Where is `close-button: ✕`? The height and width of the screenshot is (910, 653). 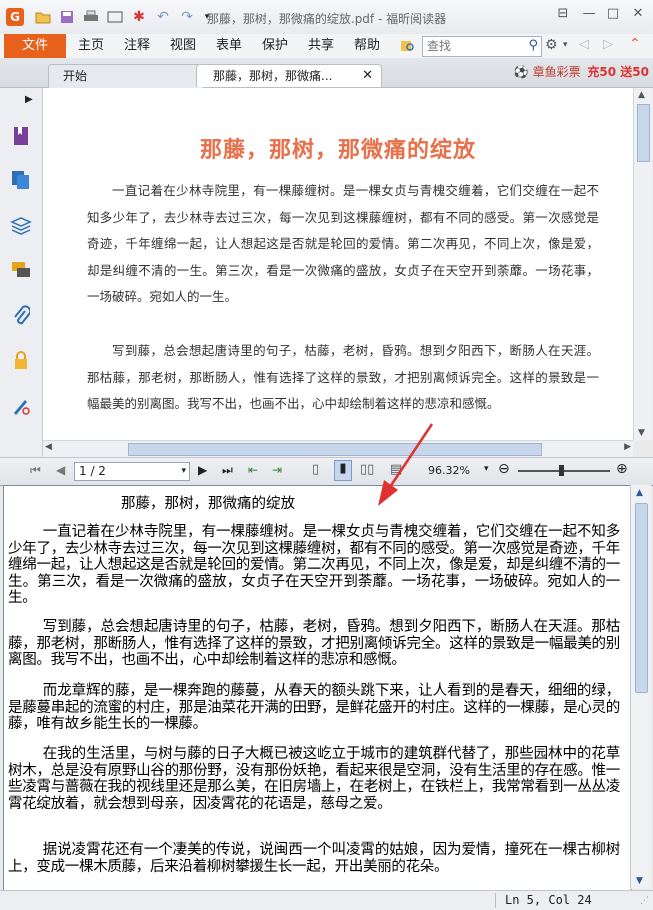
close-button: ✕ is located at coordinates (638, 15).